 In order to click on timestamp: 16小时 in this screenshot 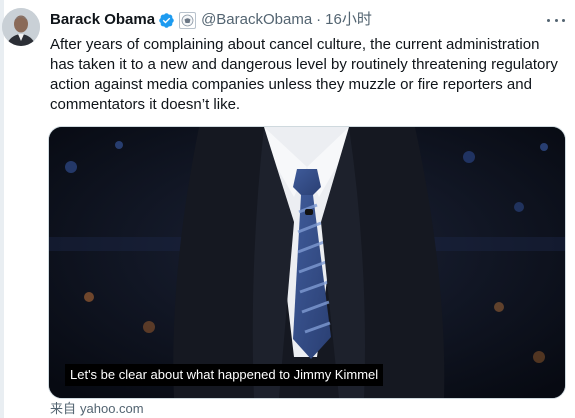, I will do `click(348, 20)`.